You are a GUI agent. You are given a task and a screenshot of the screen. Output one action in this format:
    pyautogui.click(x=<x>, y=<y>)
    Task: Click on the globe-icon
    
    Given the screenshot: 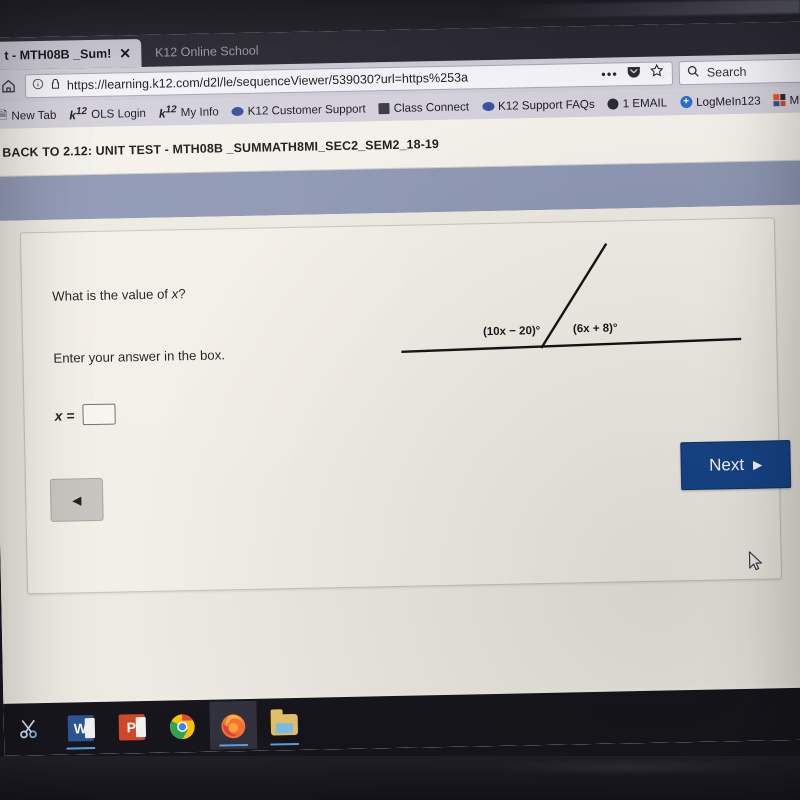 What is the action you would take?
    pyautogui.click(x=613, y=103)
    